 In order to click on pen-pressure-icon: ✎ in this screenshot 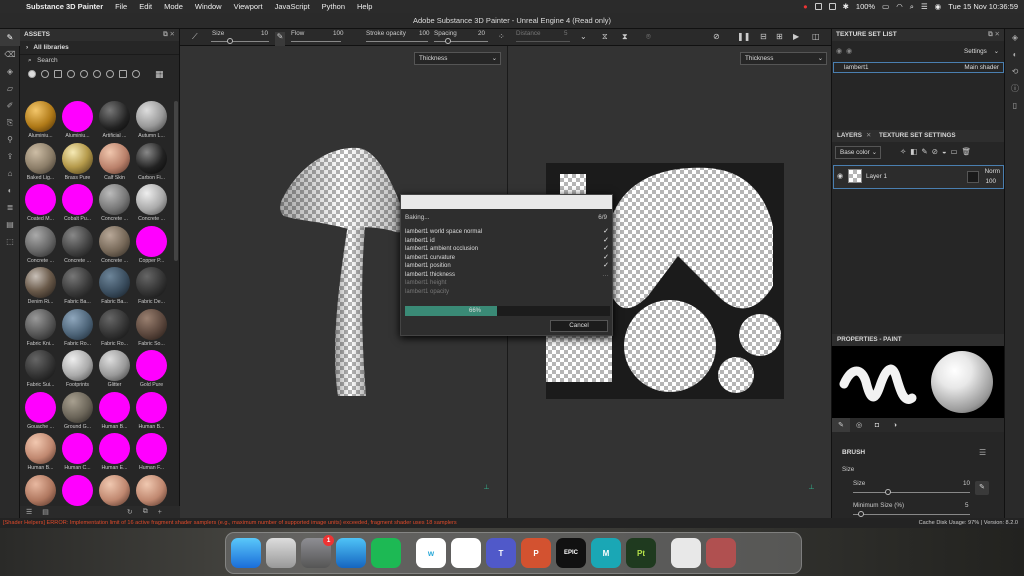, I will do `click(982, 488)`.